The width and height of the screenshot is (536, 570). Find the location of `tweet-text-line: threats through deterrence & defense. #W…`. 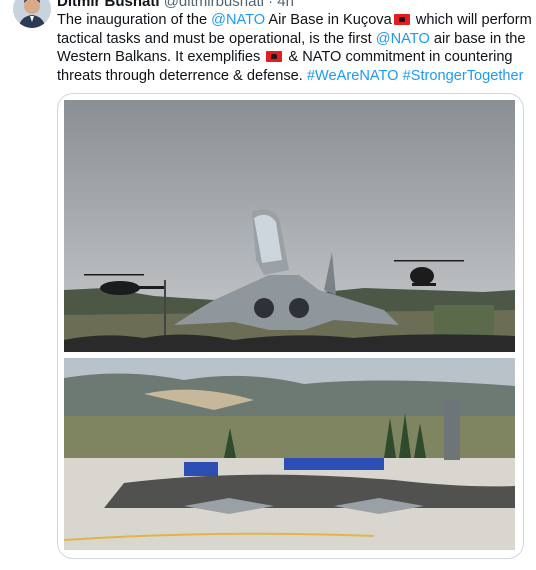

tweet-text-line: threats through deterrence & defense. #W… is located at coordinates (292, 76).